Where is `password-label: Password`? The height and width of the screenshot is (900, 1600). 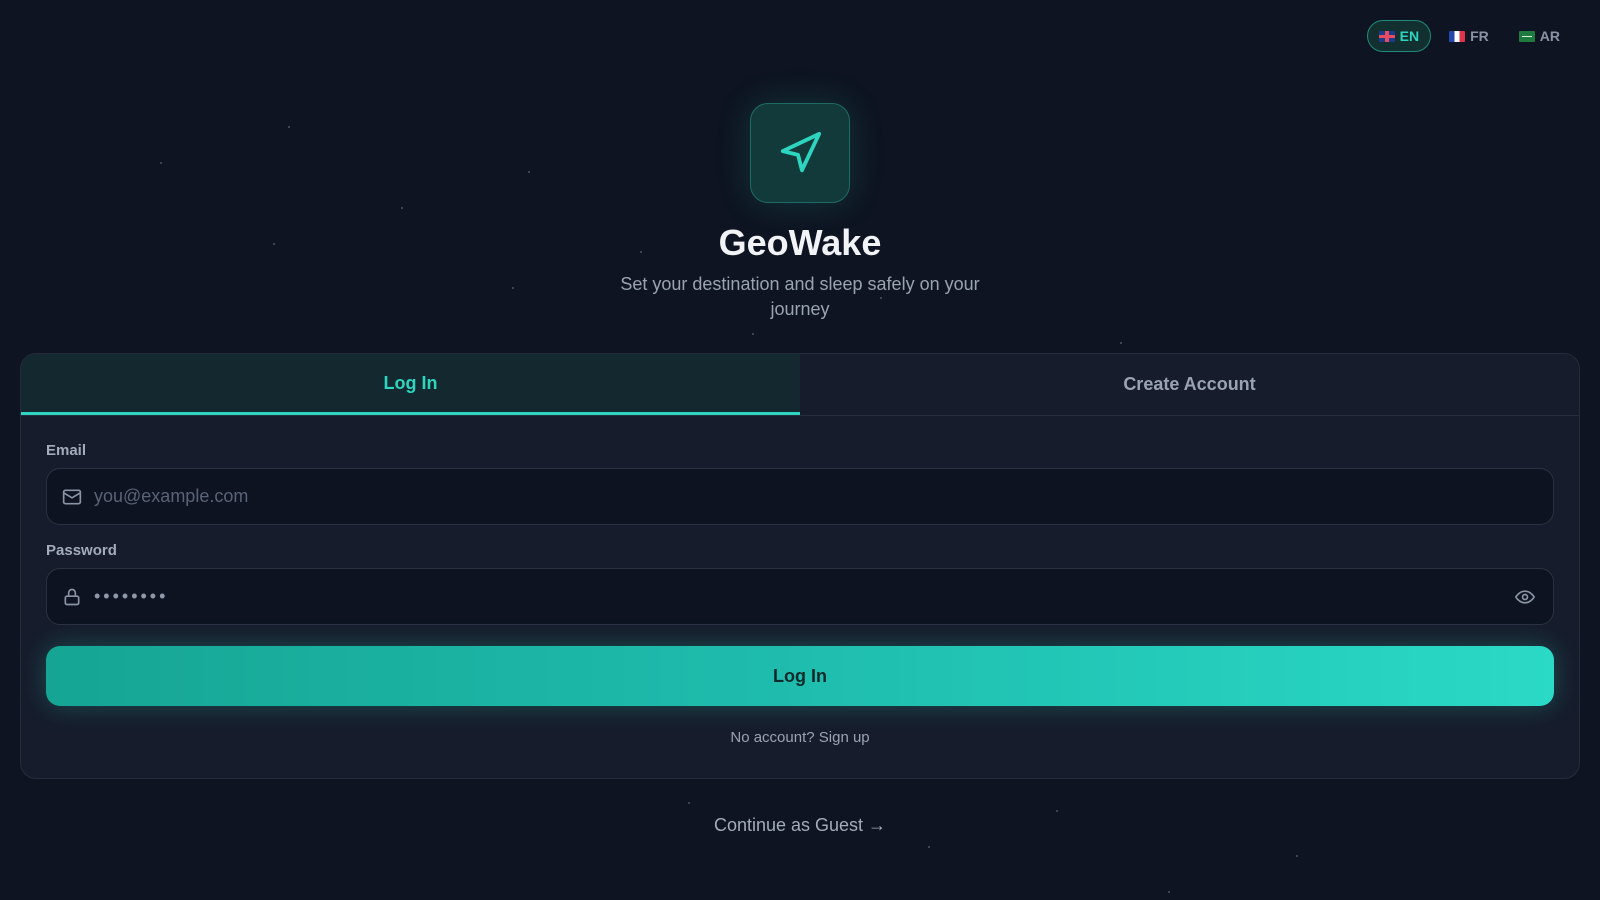 password-label: Password is located at coordinates (81, 550).